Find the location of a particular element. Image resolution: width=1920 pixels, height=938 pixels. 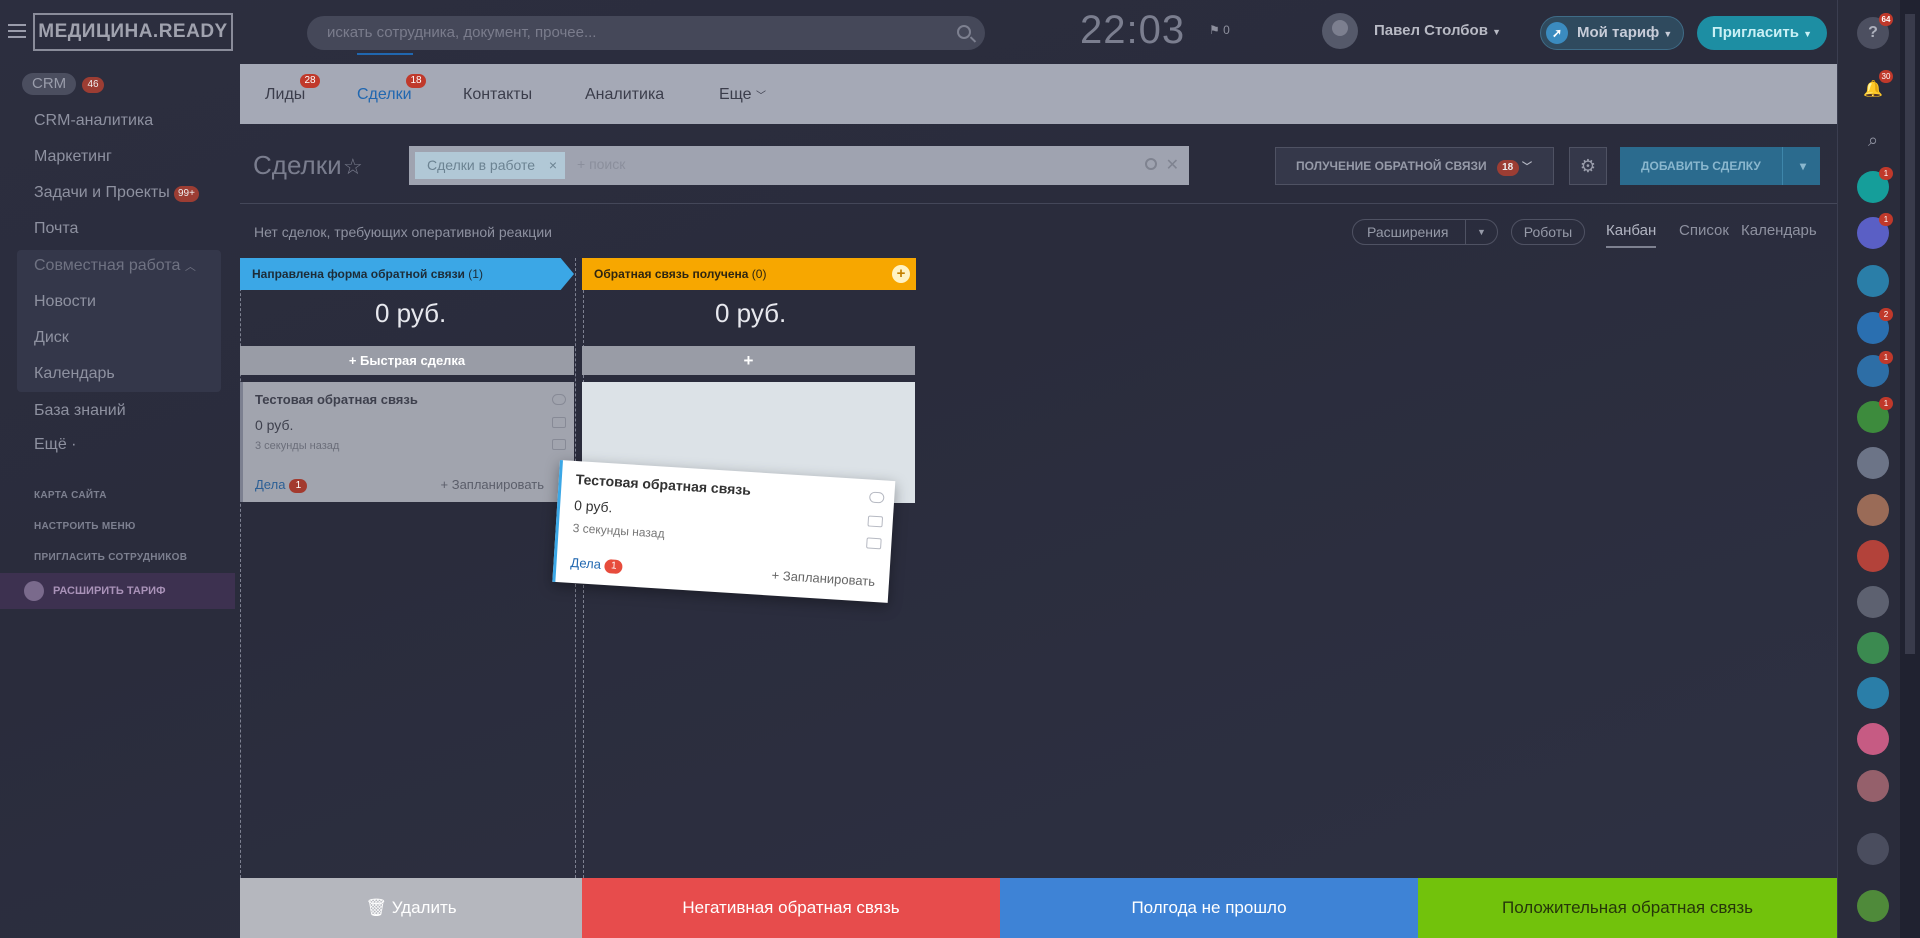

gear-icon: ⚙ is located at coordinates (1588, 166).